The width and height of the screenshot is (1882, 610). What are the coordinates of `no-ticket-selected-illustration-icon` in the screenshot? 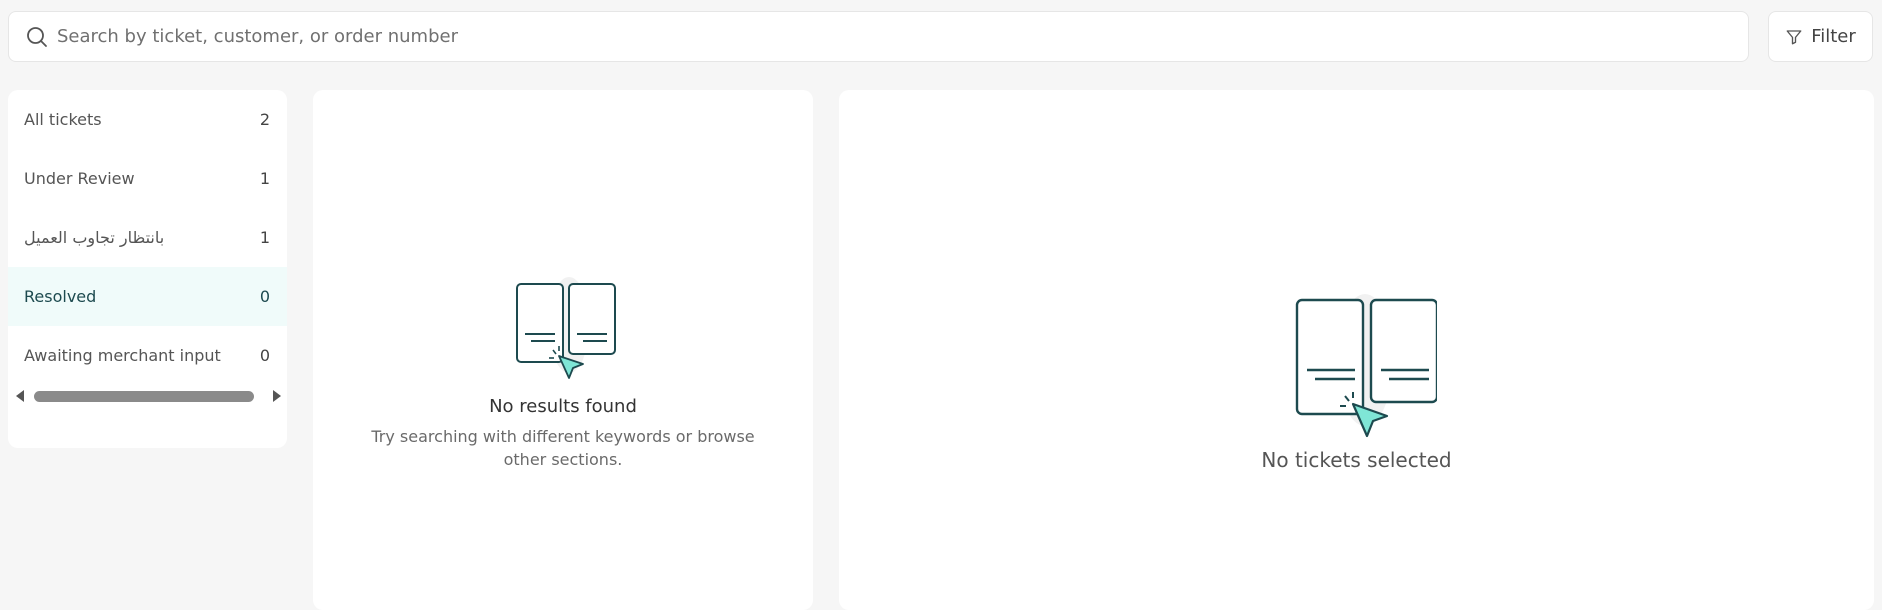 It's located at (1366, 366).